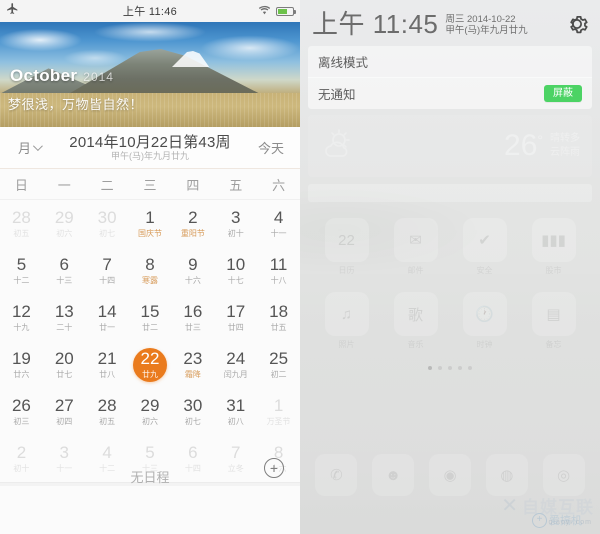 The height and width of the screenshot is (534, 600). Describe the element at coordinates (64, 421) in the screenshot. I see `calendar-day-lunar: 初四` at that location.